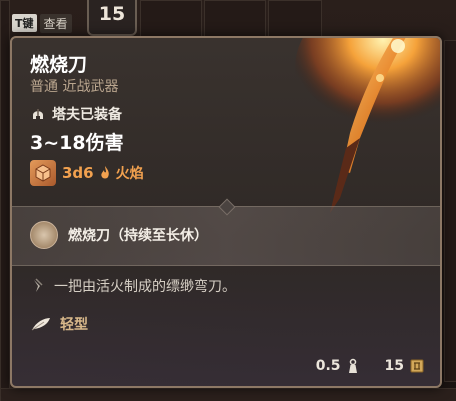 The width and height of the screenshot is (456, 401). I want to click on item-description-row: 一把由活火制成的缥缈弯刀。, so click(133, 286).